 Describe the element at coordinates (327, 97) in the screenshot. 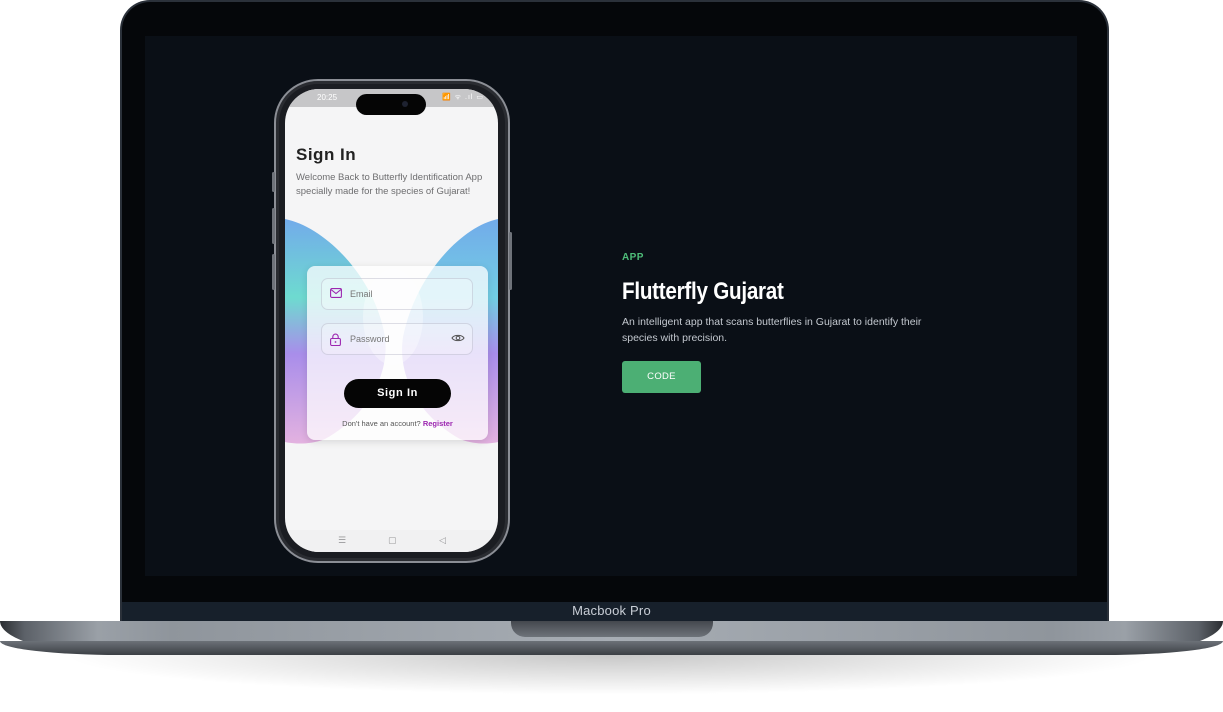

I see `status-time: 20:25` at that location.